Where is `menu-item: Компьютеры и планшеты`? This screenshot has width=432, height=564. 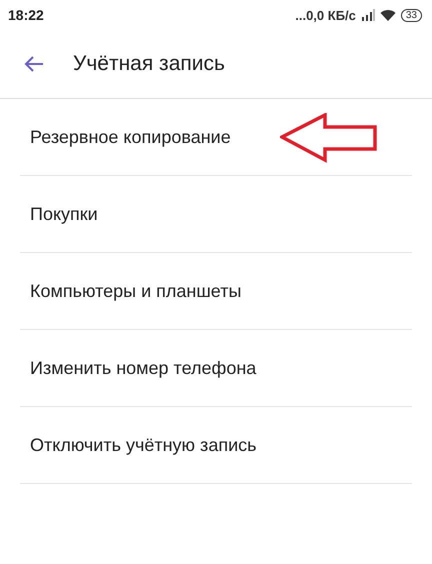
menu-item: Компьютеры и планшеты is located at coordinates (216, 291).